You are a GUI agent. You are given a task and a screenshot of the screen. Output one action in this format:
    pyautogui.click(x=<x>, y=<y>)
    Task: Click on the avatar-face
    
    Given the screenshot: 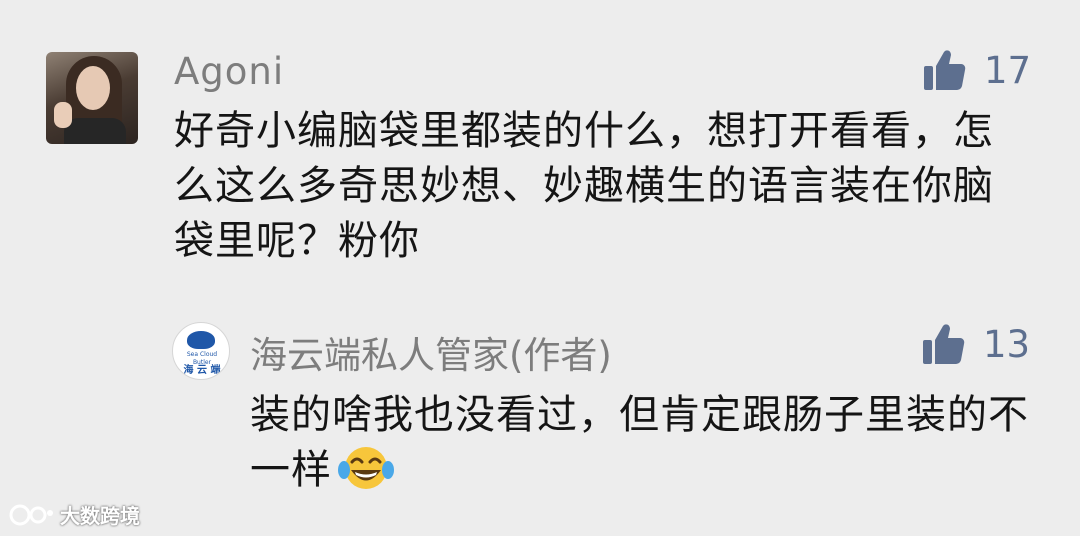 What is the action you would take?
    pyautogui.click(x=93, y=88)
    